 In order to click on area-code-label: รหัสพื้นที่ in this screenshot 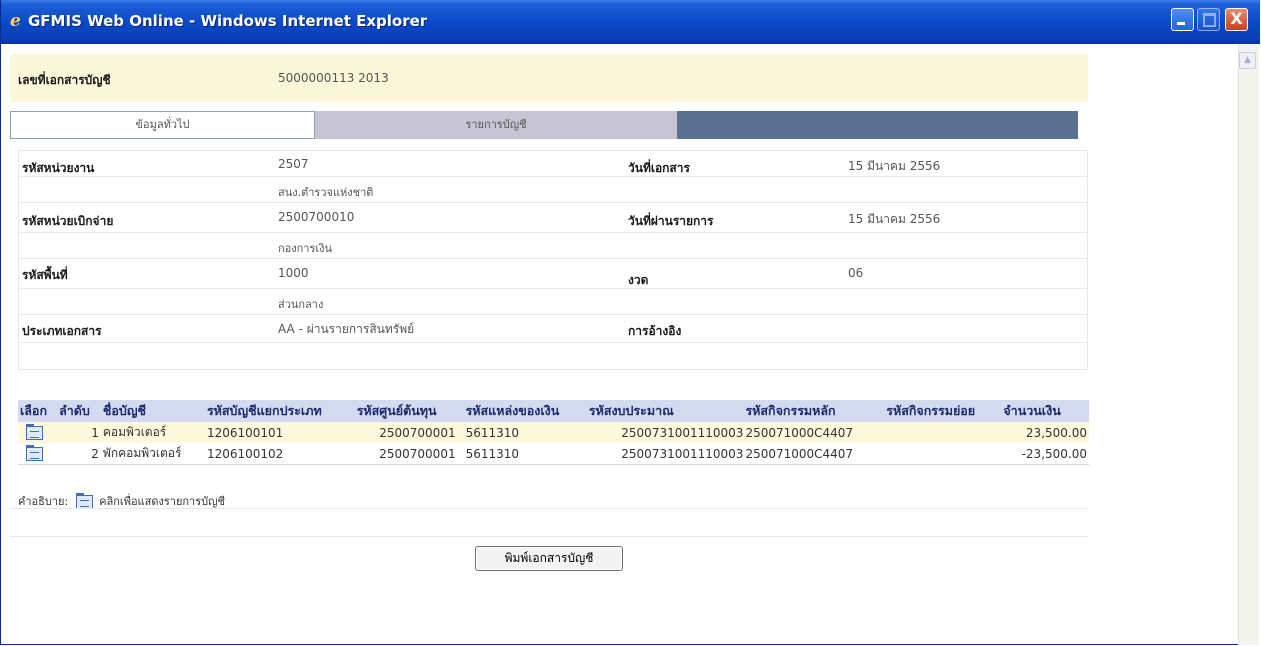, I will do `click(45, 275)`.